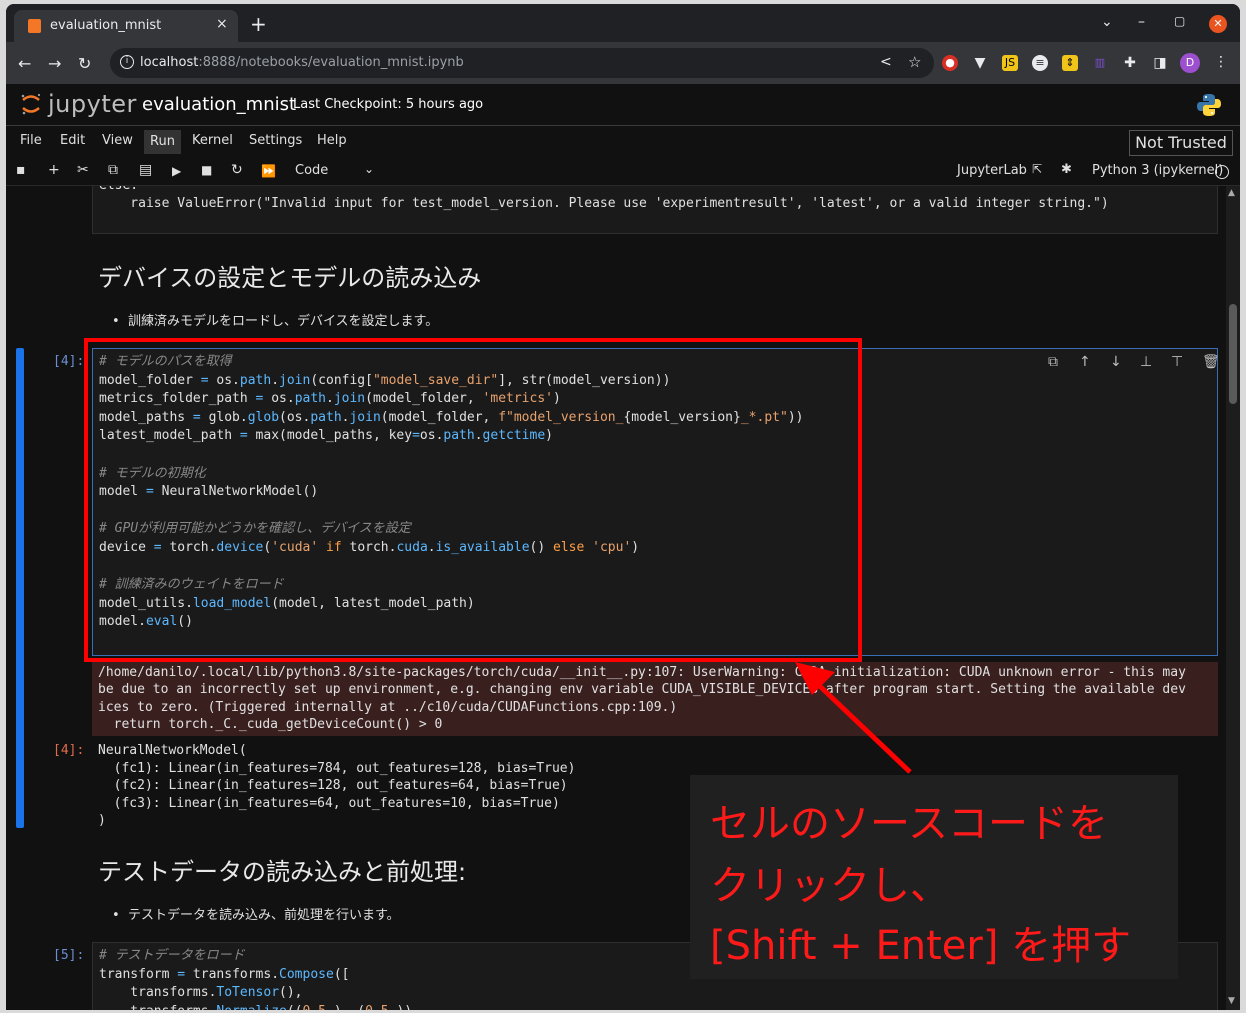 This screenshot has height=1013, width=1246. Describe the element at coordinates (1231, 1001) in the screenshot. I see `scroll-down-icon: ▼` at that location.